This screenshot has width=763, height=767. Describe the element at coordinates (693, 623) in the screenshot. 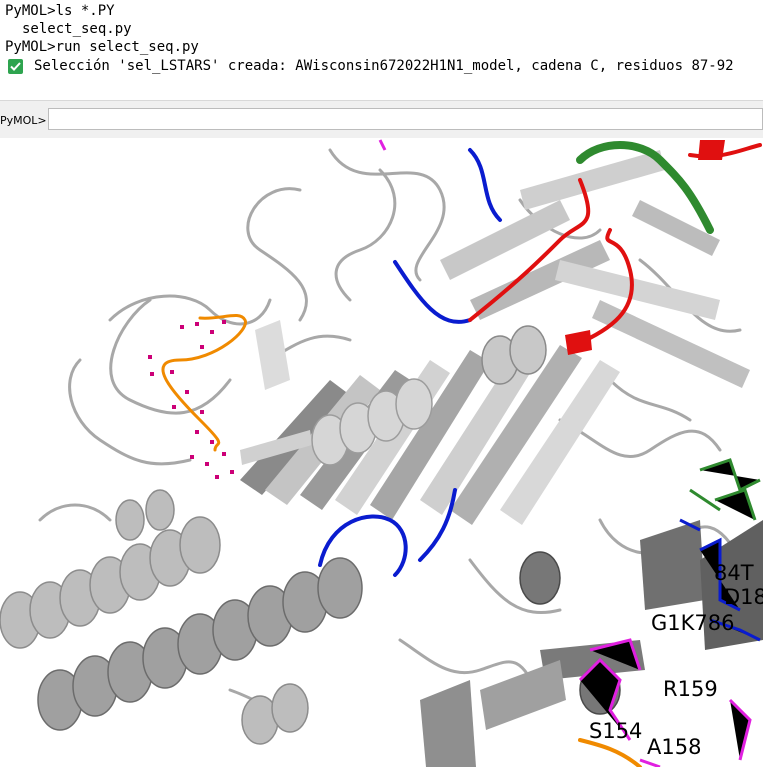

I see `residue-label: G1K786` at that location.